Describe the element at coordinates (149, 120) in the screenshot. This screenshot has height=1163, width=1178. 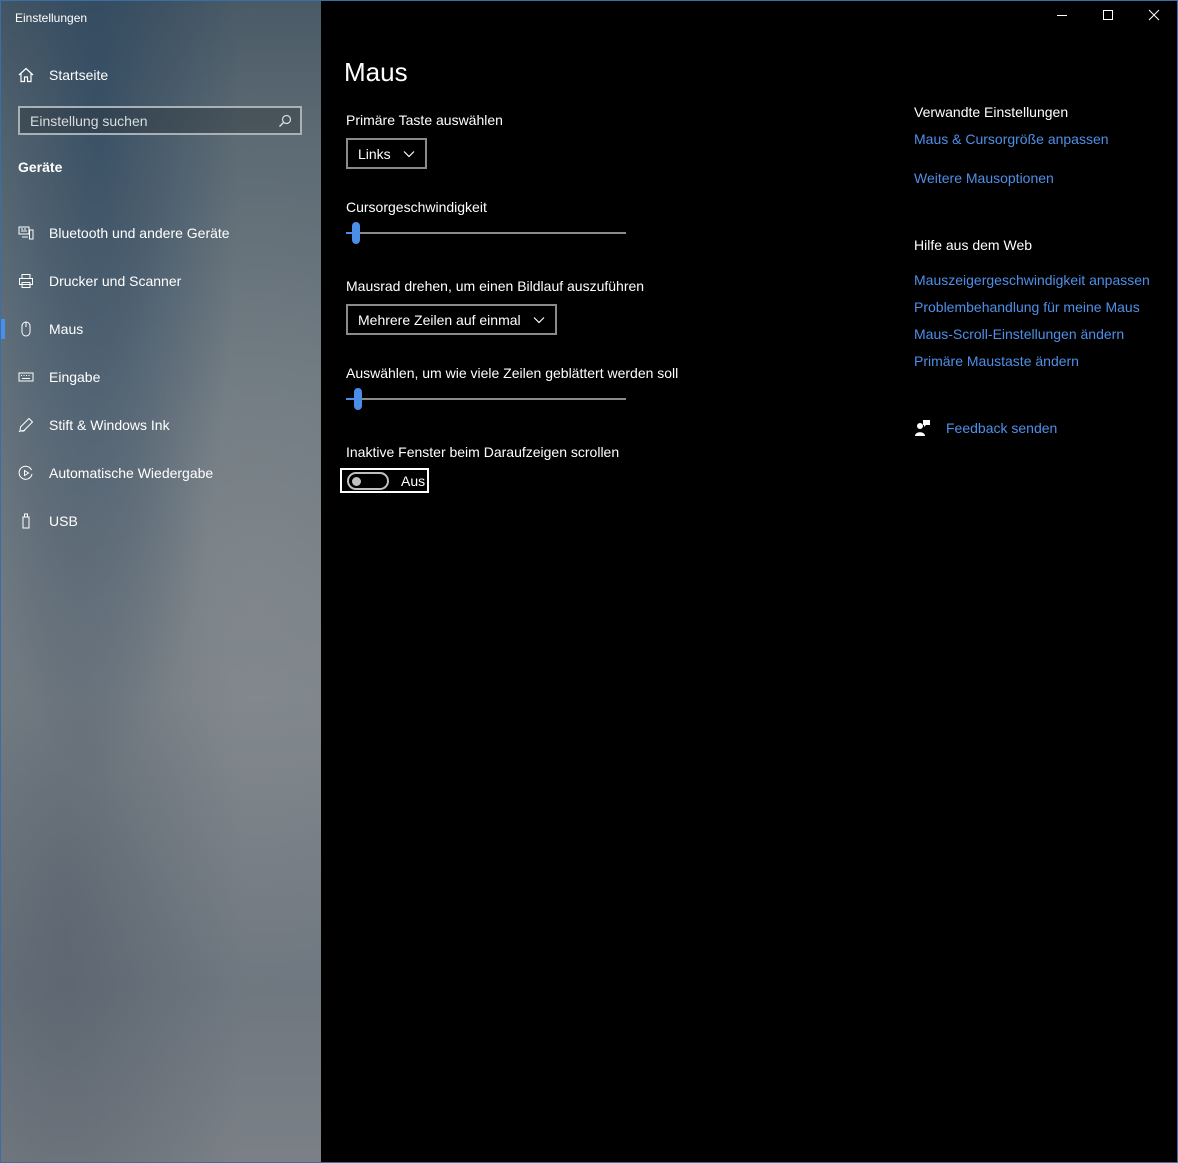
I see `search-input` at that location.